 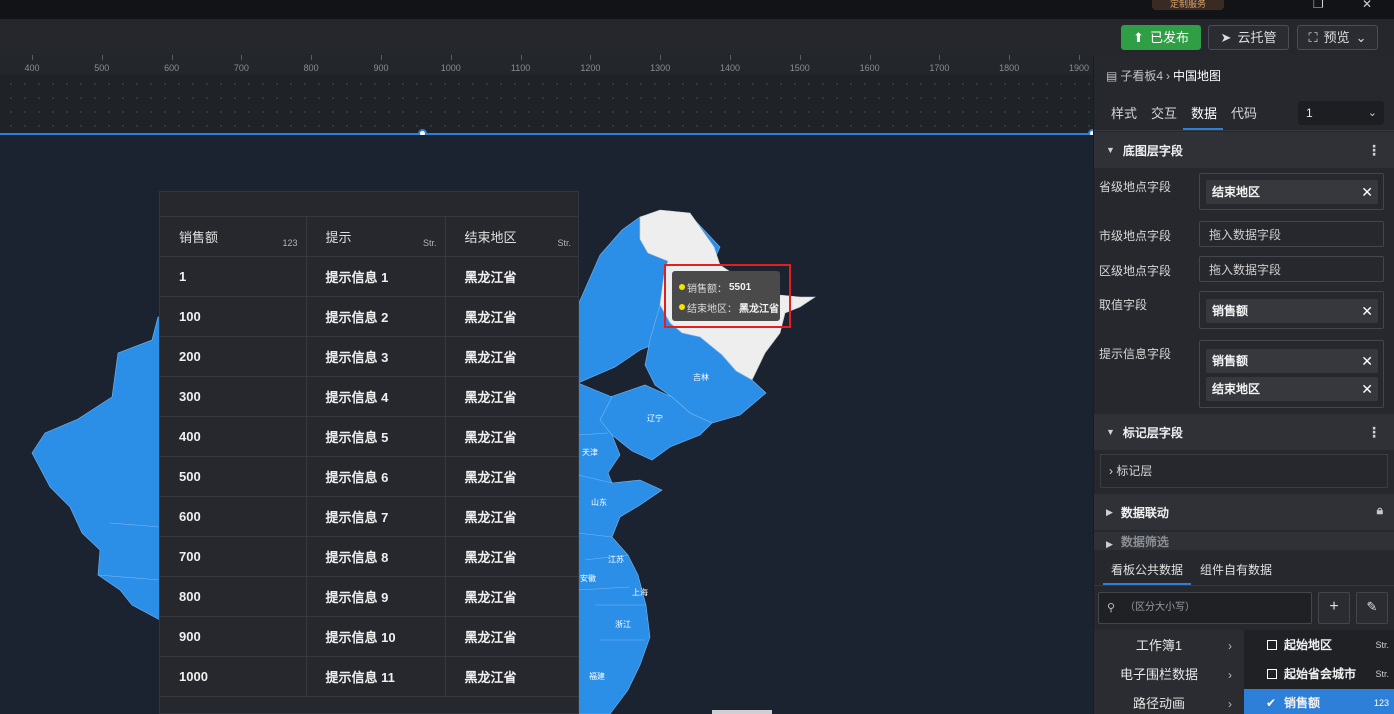 I want to click on published-label: 已发布, so click(x=1169, y=37).